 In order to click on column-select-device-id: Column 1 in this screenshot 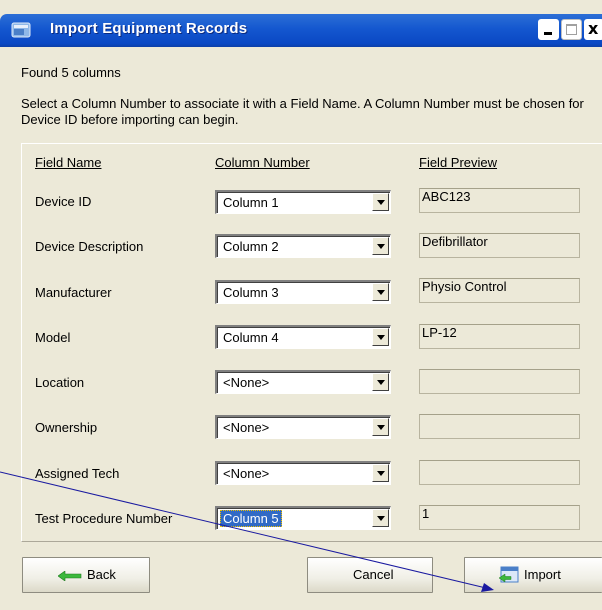, I will do `click(303, 202)`.